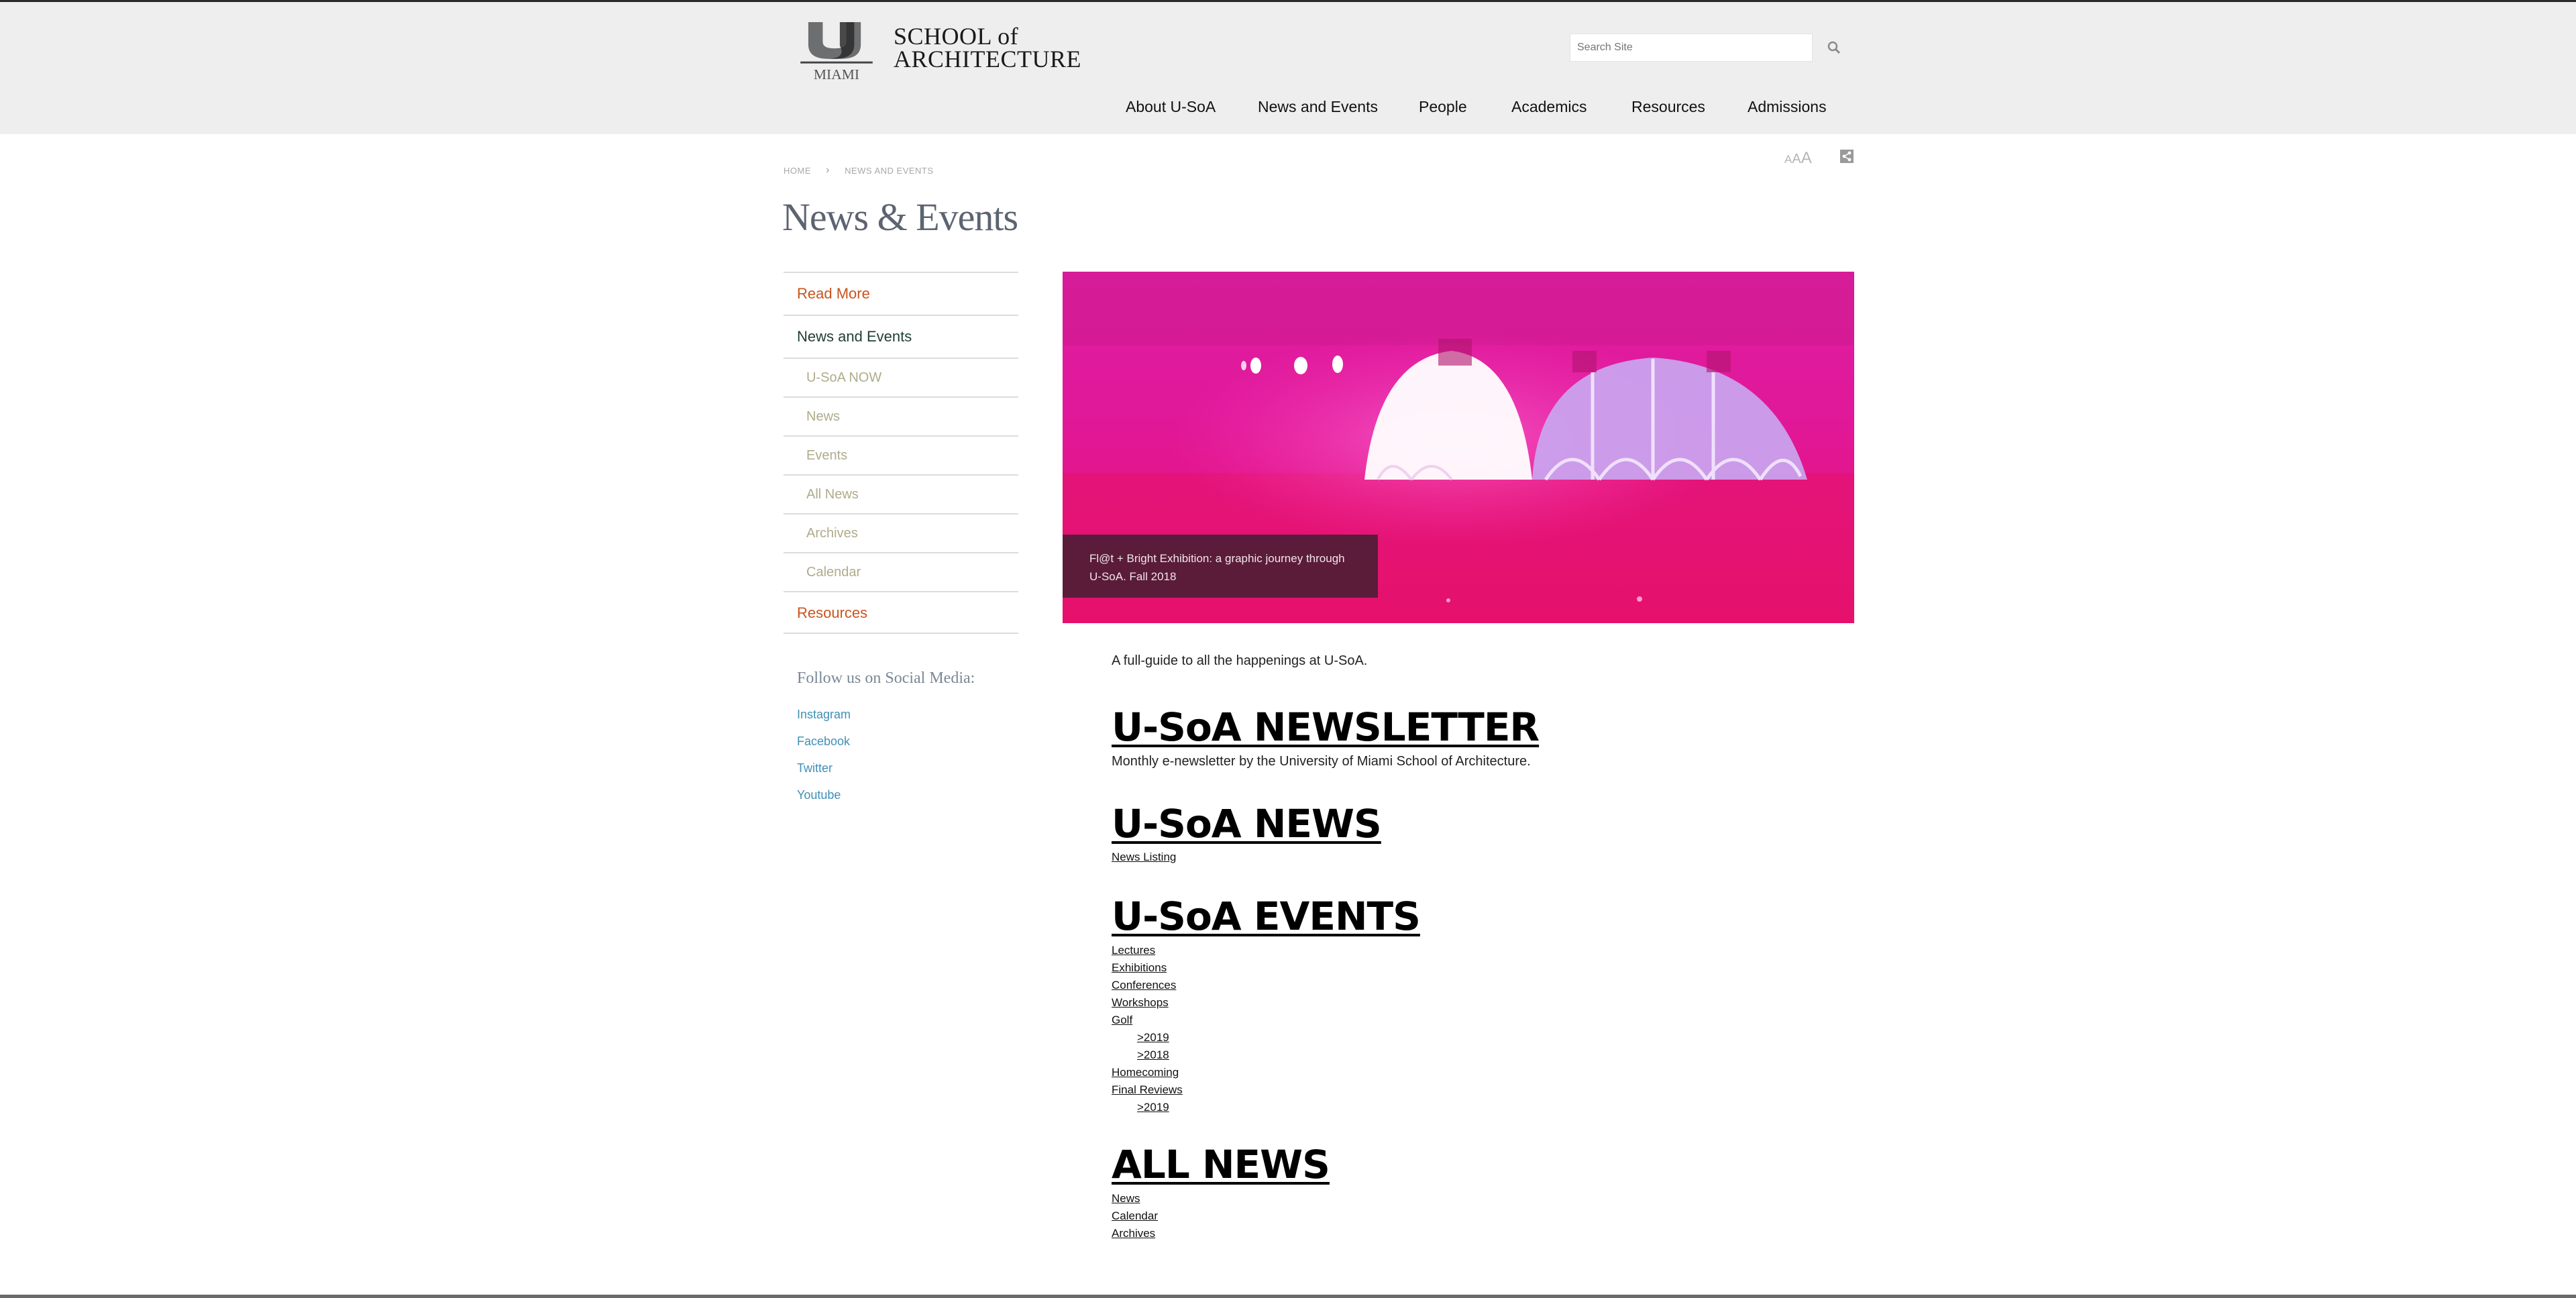  Describe the element at coordinates (889, 170) in the screenshot. I see `breadcrumb-current: NEWS AND EVENTS` at that location.